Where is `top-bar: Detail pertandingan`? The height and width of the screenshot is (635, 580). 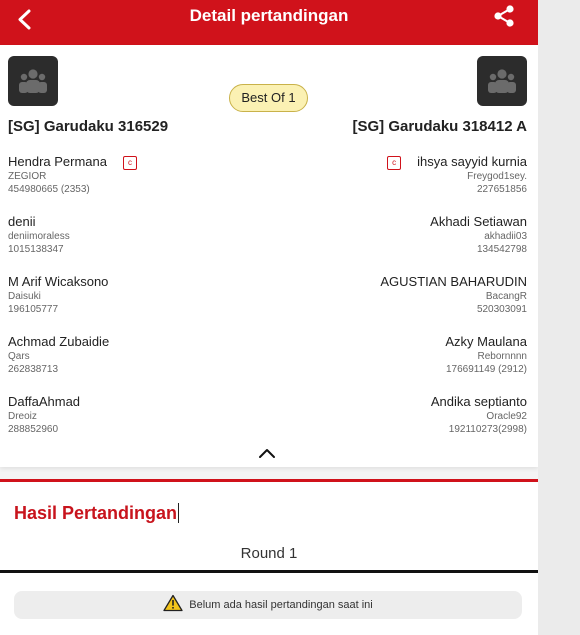
top-bar: Detail pertandingan is located at coordinates (269, 22).